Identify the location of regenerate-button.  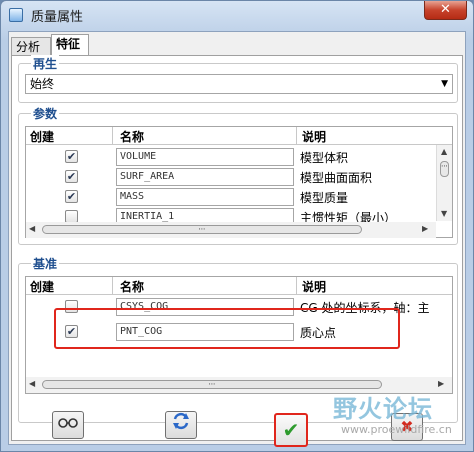
(181, 425).